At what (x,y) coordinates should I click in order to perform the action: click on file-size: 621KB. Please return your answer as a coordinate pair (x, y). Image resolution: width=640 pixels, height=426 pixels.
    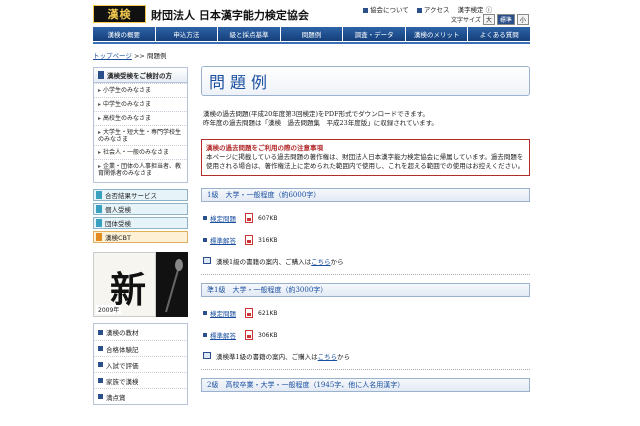
    Looking at the image, I should click on (268, 313).